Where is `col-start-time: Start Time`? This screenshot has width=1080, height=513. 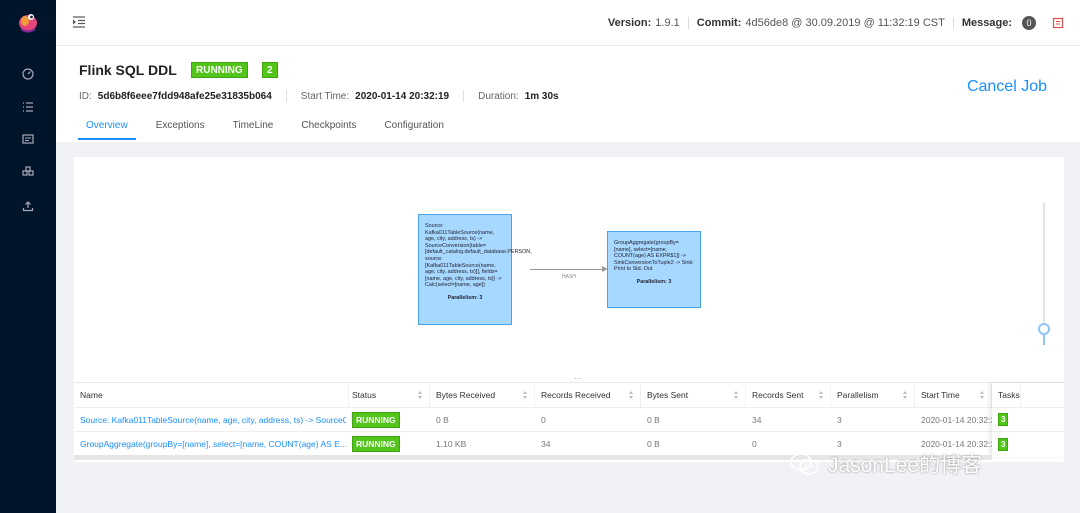 col-start-time: Start Time is located at coordinates (953, 395).